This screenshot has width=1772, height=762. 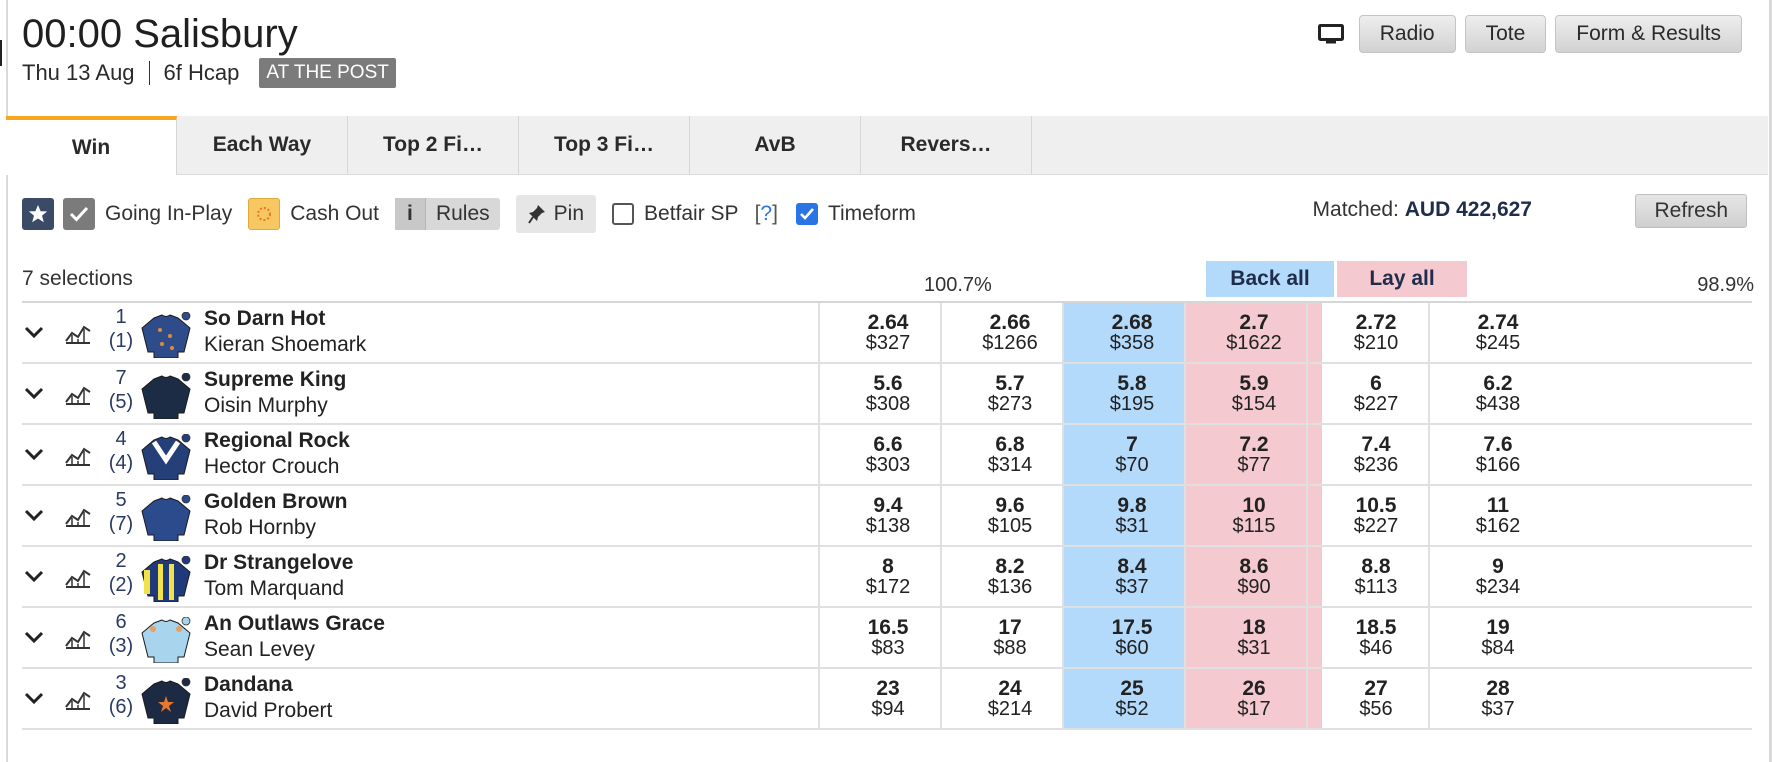 I want to click on back-price-cell: 8.2 $136, so click(x=1009, y=576).